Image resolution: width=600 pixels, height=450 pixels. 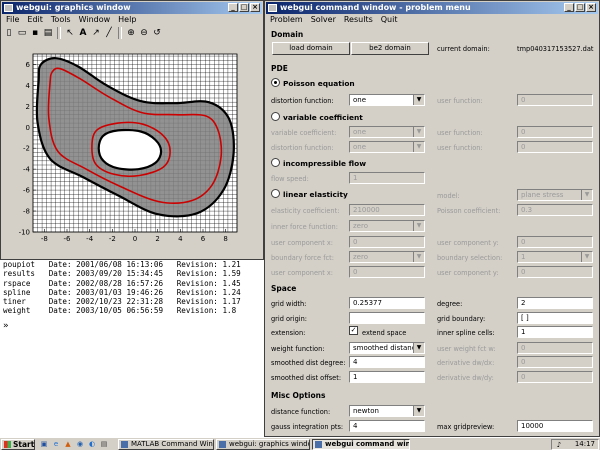 I want to click on browser-icon: ◐, so click(x=92, y=444).